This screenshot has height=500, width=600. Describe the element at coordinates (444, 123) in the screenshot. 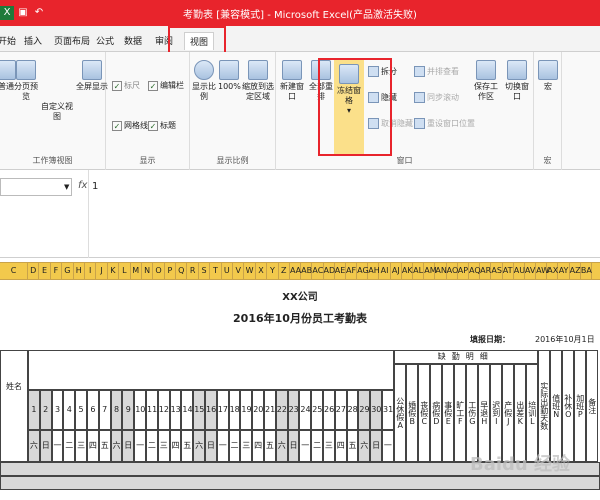

I see `reset-window-position-button: 重设窗口位置` at that location.